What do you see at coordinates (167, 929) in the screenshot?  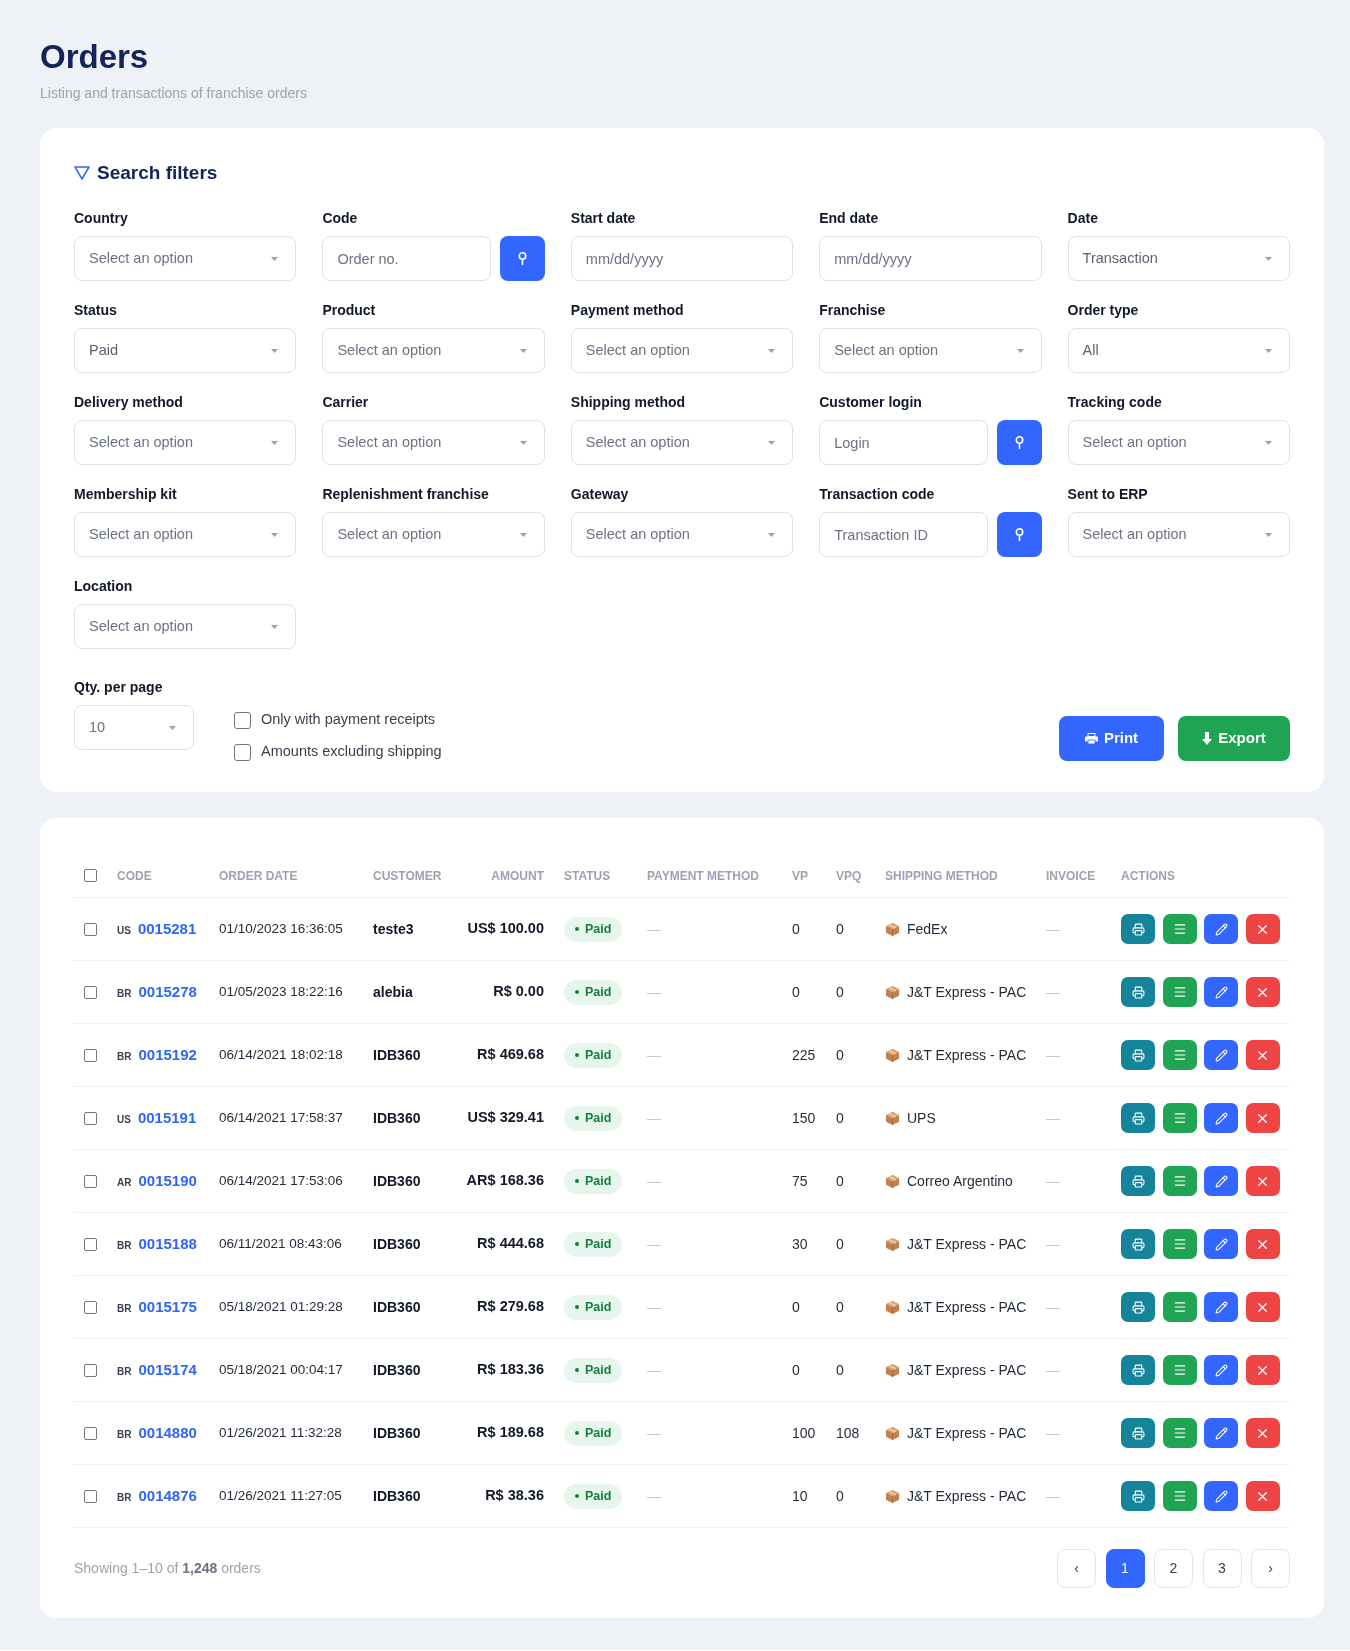 I see `order-code-link: 0015281` at bounding box center [167, 929].